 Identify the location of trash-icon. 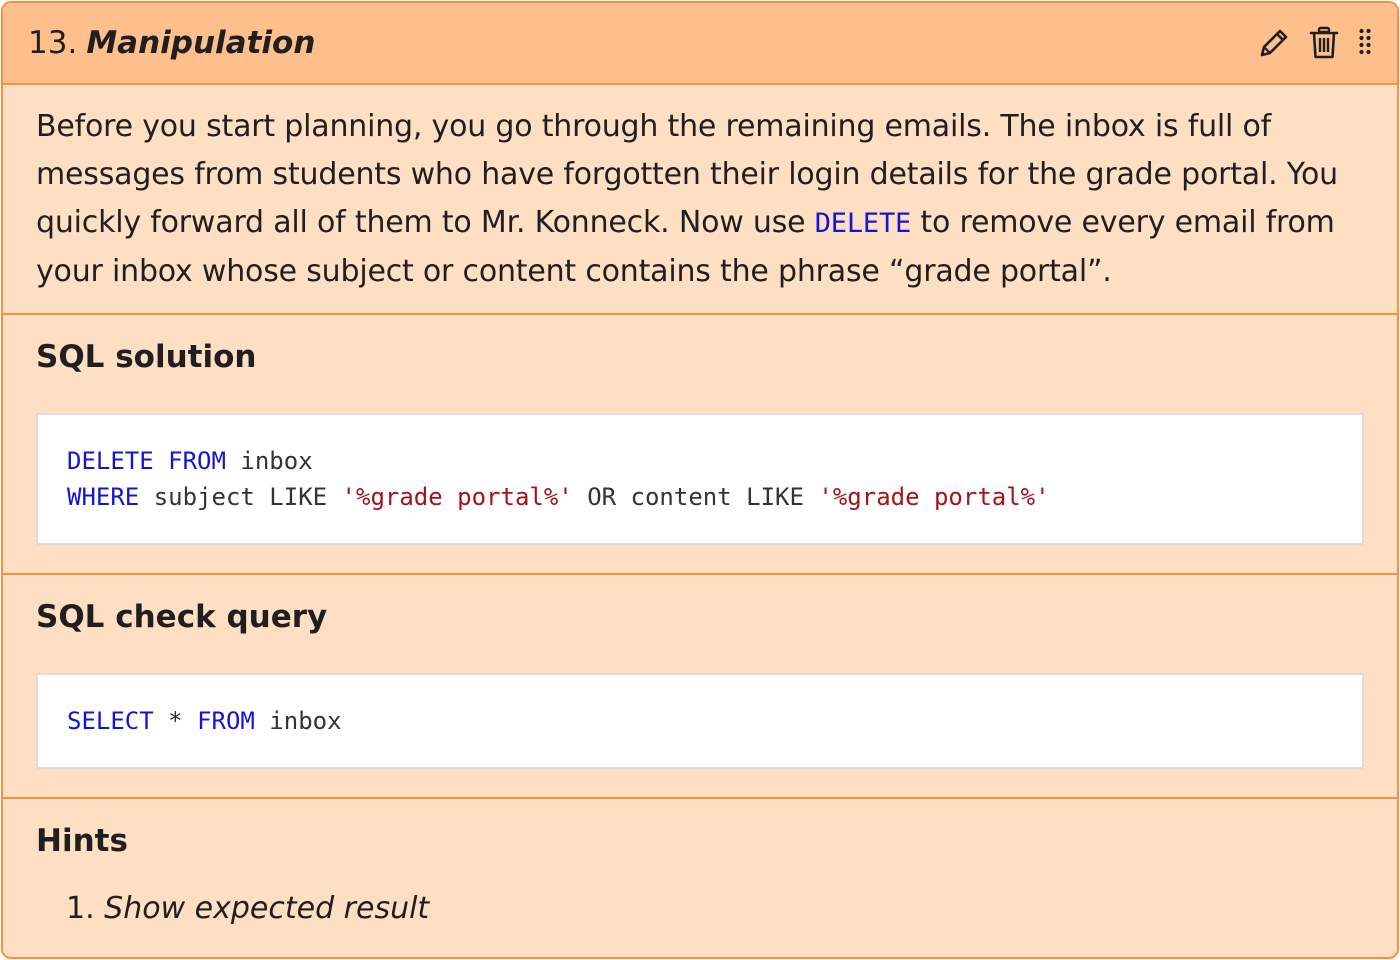
(1324, 42).